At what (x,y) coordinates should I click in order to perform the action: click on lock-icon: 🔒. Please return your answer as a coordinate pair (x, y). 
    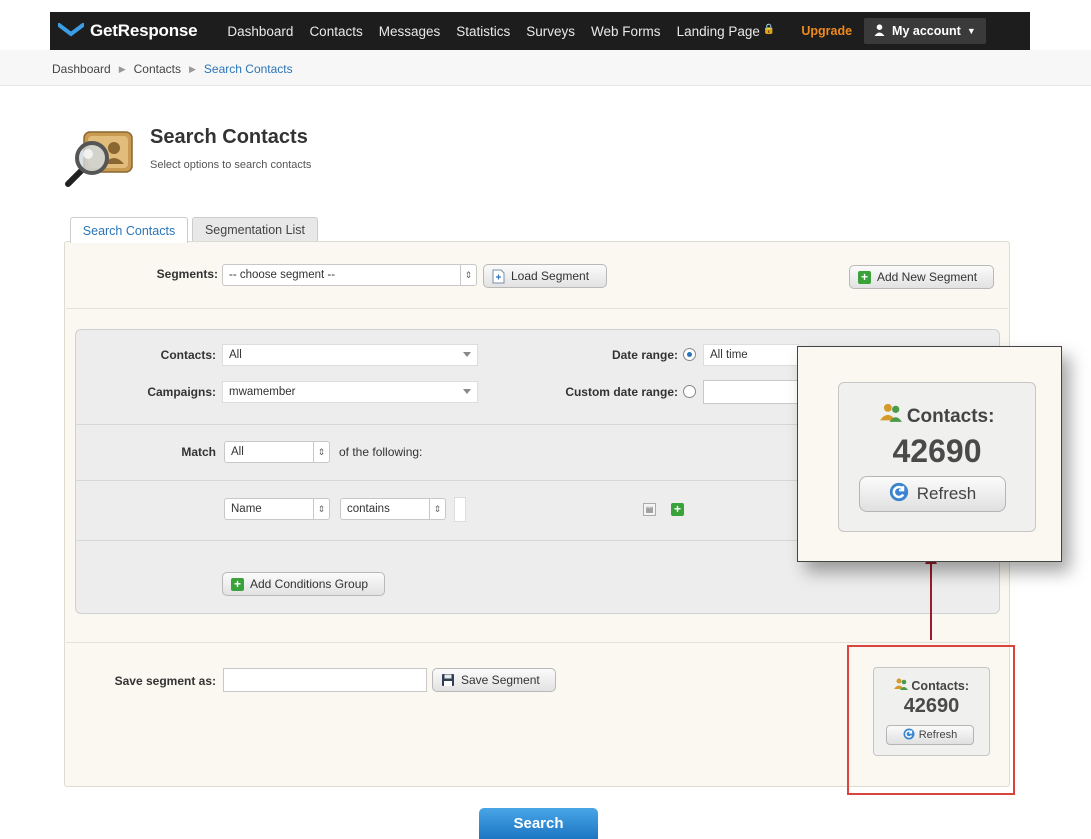
    Looking at the image, I should click on (769, 29).